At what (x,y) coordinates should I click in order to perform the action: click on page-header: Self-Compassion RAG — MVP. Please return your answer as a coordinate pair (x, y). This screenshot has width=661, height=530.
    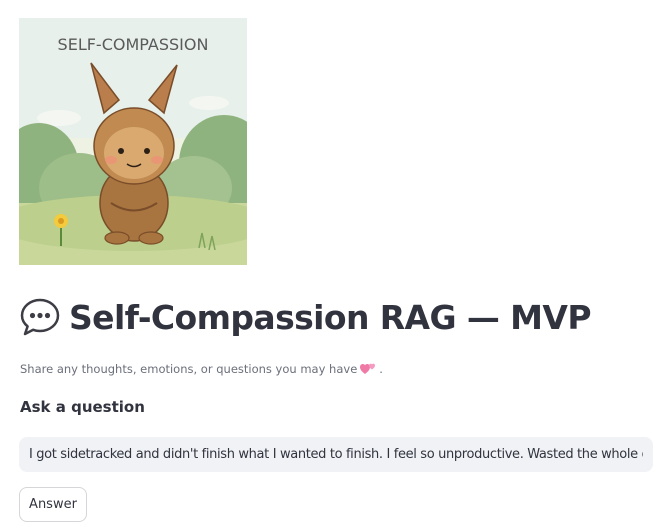
    Looking at the image, I should click on (305, 317).